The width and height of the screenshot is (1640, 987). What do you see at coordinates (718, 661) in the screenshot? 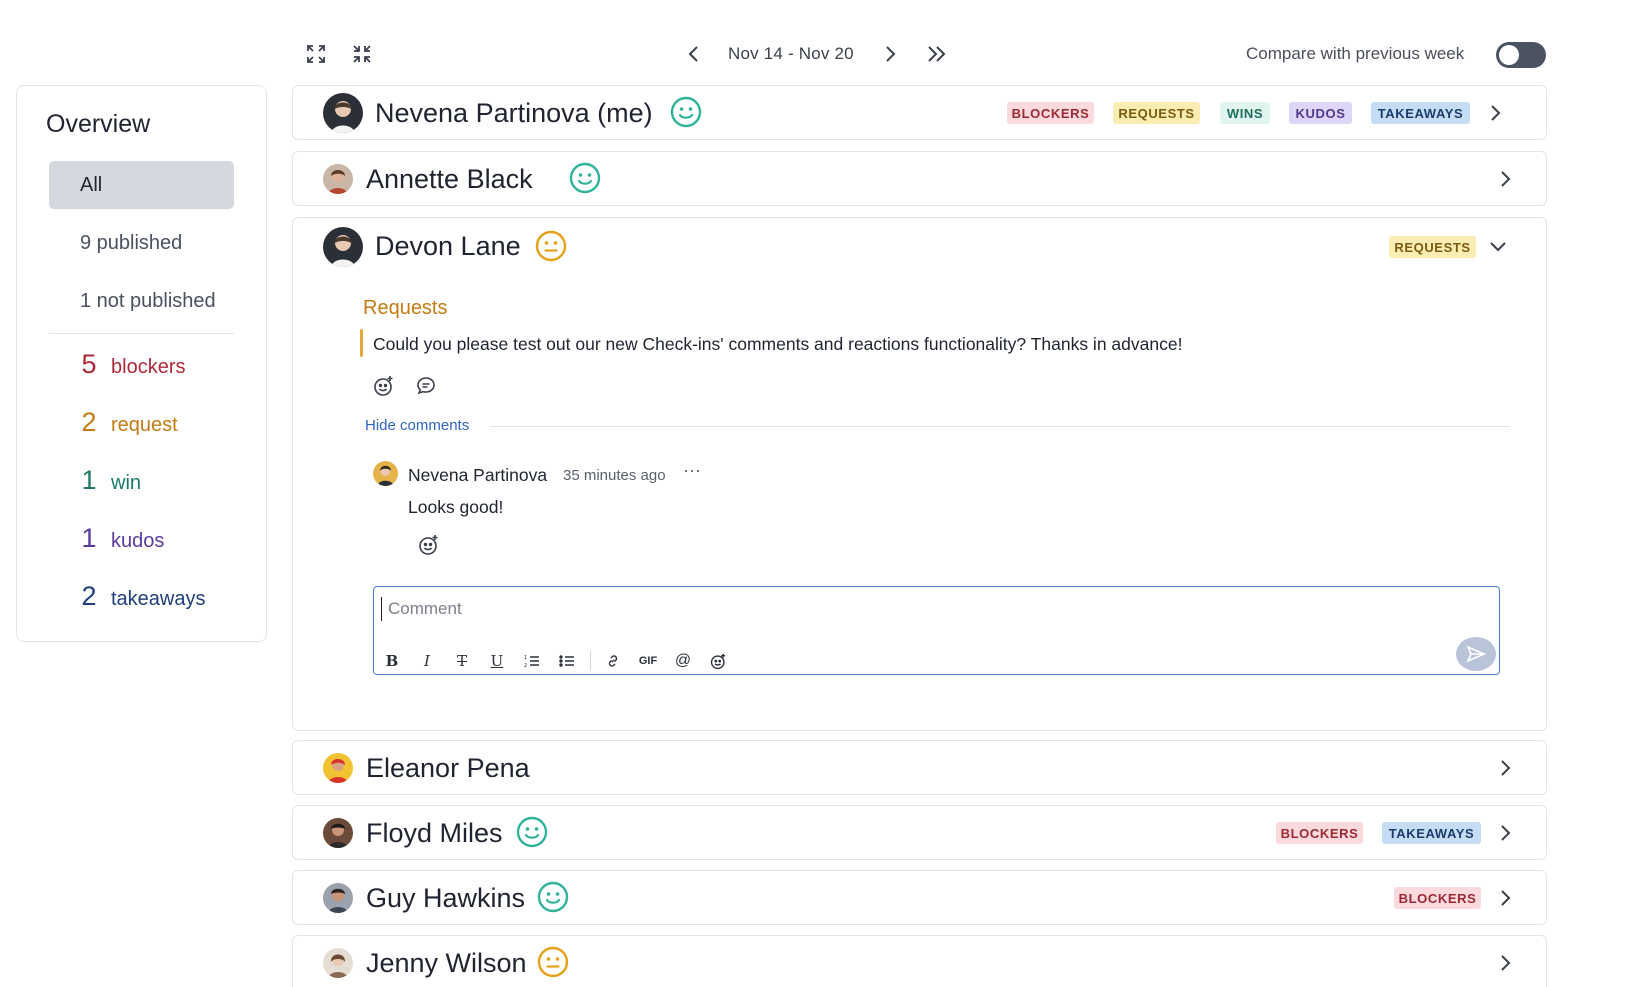
I see `emoji-icon` at bounding box center [718, 661].